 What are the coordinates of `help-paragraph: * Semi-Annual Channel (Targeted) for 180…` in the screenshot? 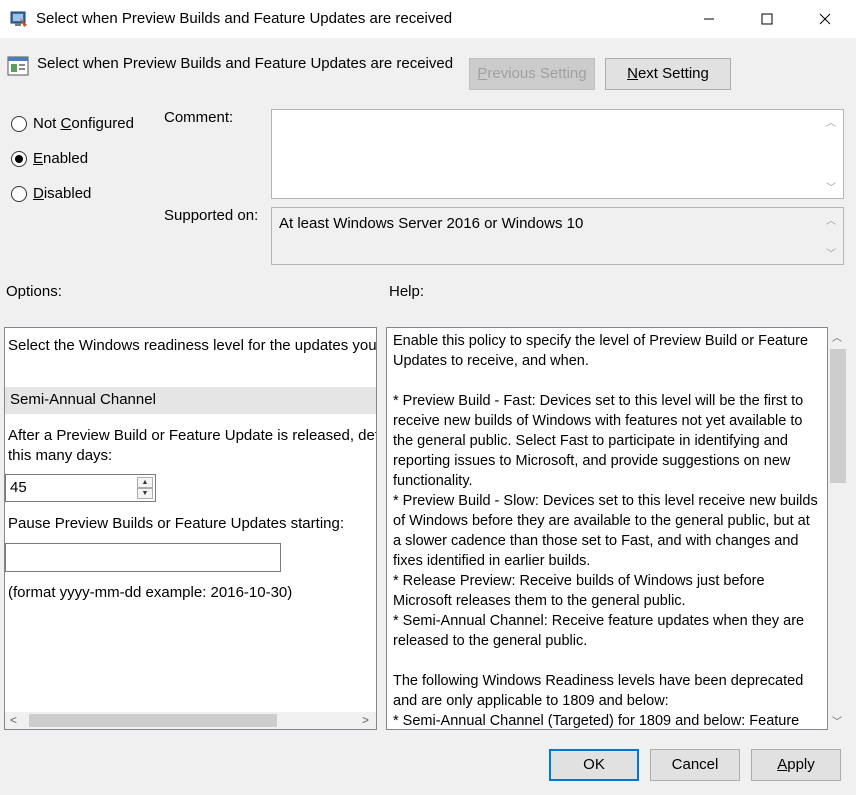 It's located at (596, 721).